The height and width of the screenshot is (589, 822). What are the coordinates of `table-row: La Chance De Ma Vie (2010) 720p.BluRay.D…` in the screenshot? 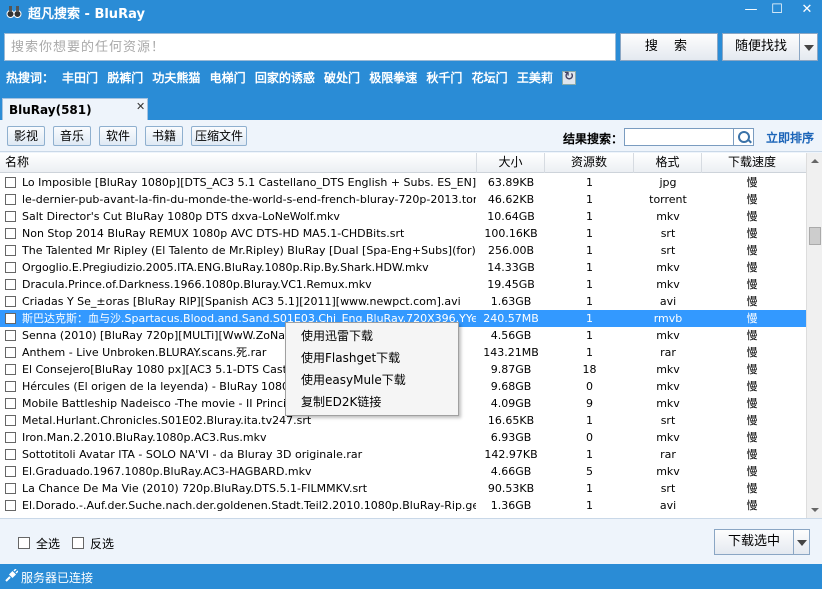 It's located at (403, 488).